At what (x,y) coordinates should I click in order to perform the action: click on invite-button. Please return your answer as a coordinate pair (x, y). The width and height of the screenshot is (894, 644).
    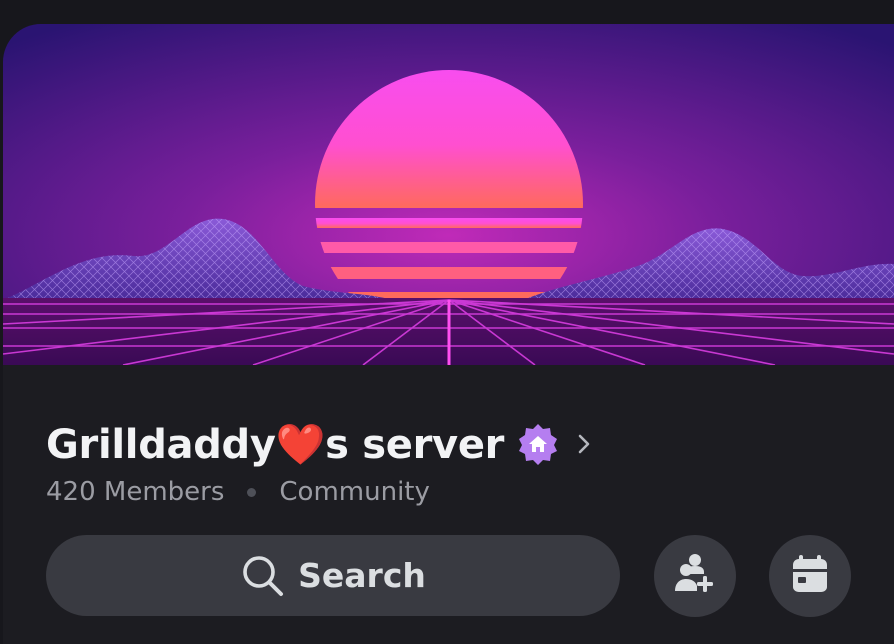
    Looking at the image, I should click on (695, 576).